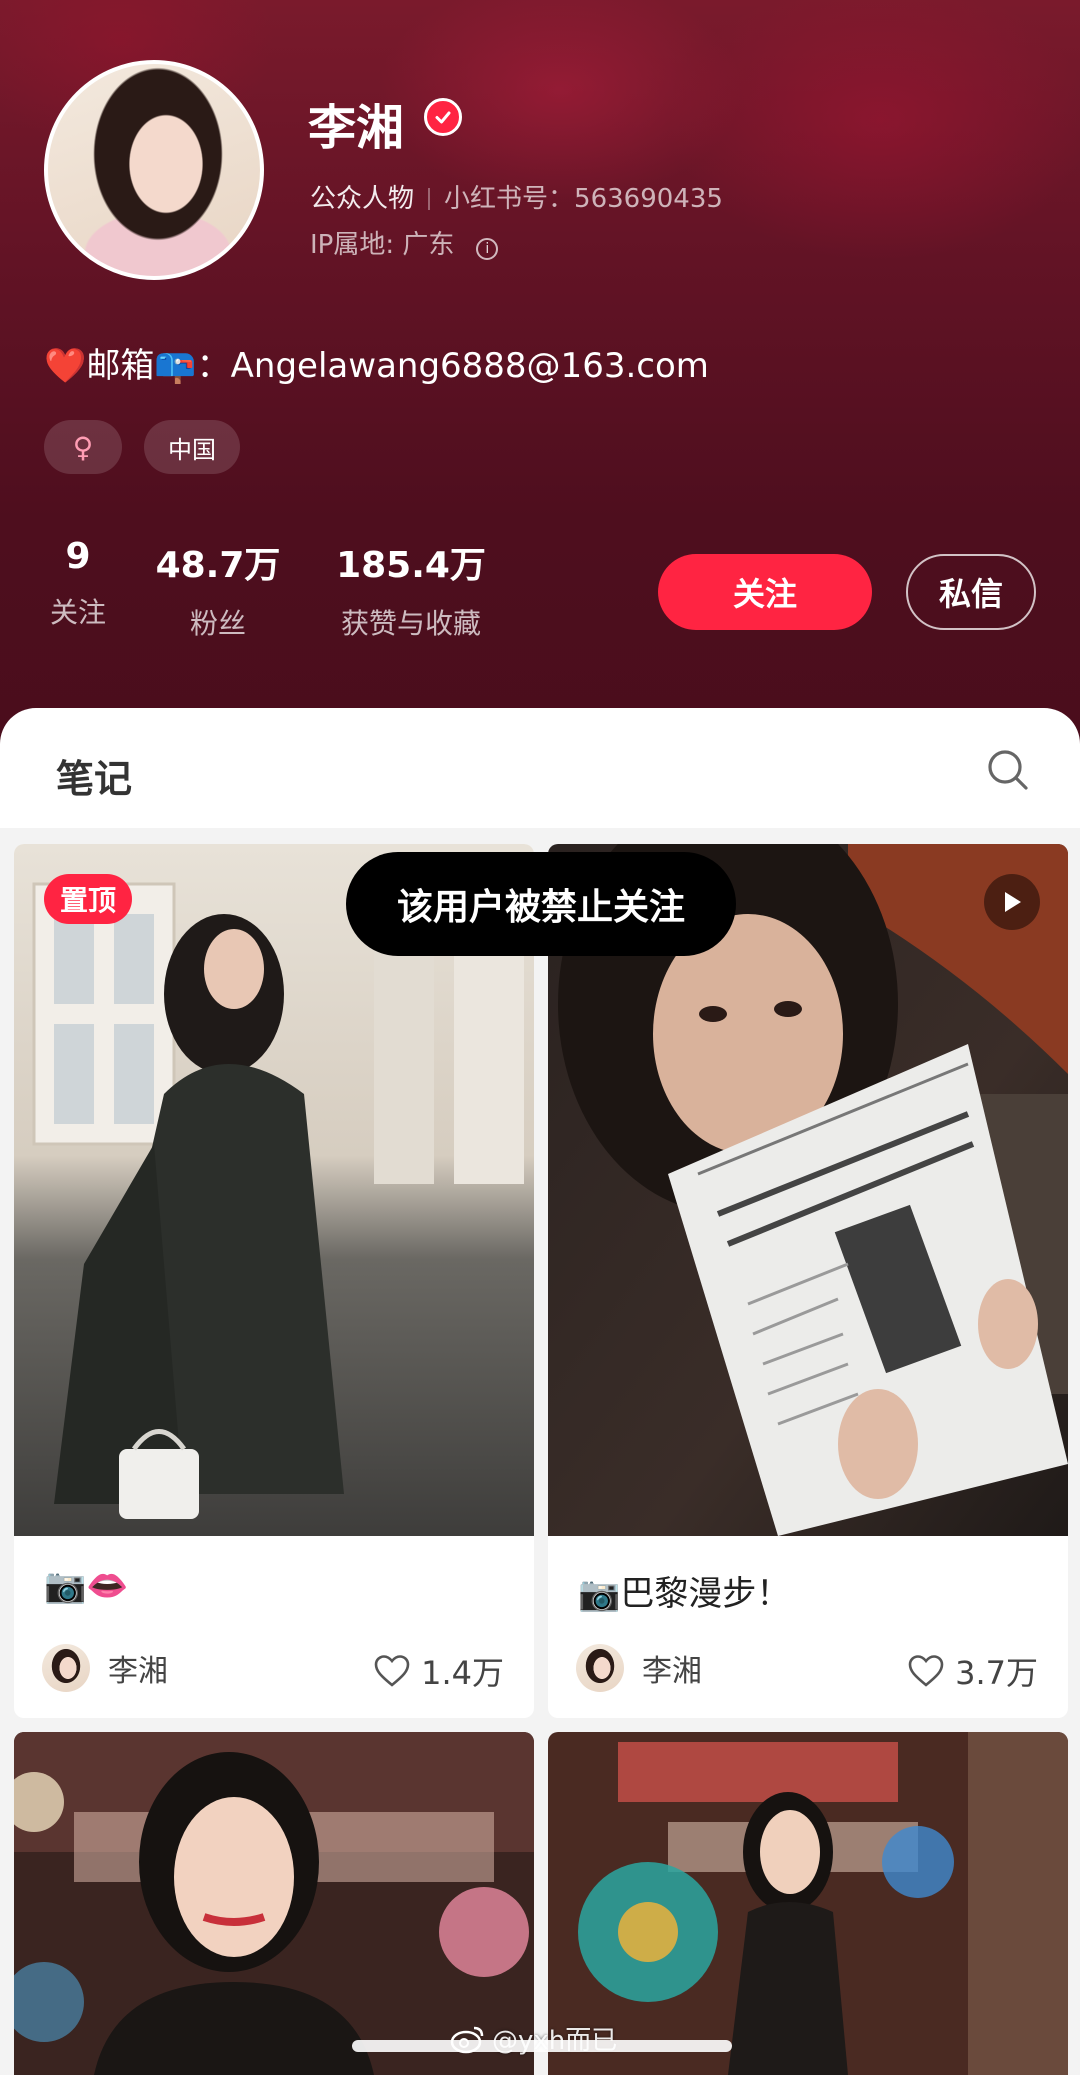 The image size is (1080, 2075). What do you see at coordinates (411, 565) in the screenshot?
I see `stat-value: 185.4万` at bounding box center [411, 565].